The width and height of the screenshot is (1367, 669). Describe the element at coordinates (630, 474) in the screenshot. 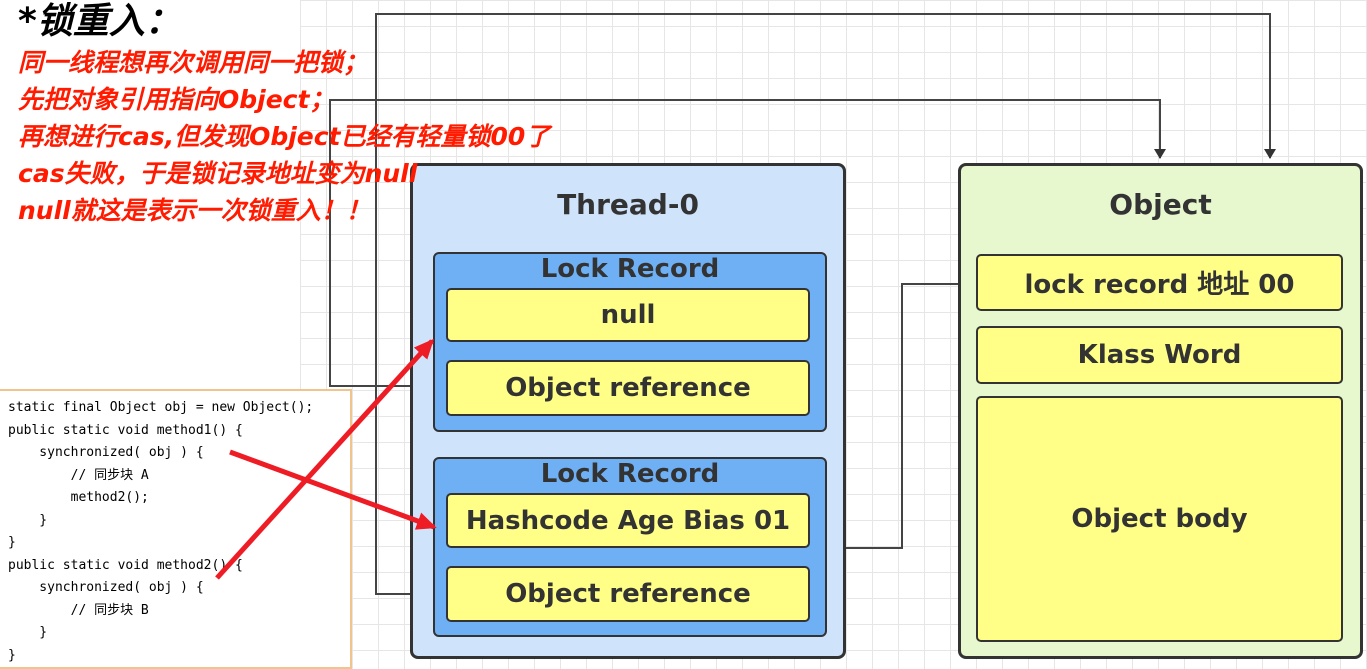

I see `lock-record-2-title: Lock Record` at that location.